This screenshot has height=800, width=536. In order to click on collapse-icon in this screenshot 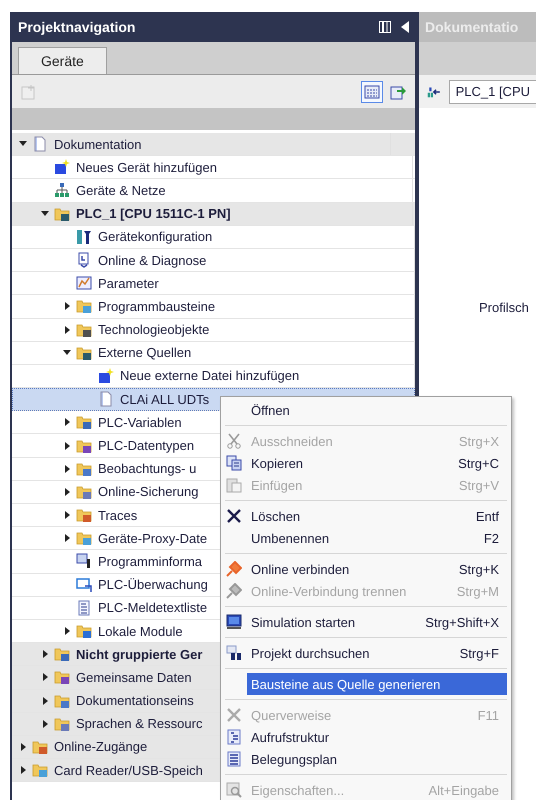, I will do `click(405, 27)`.